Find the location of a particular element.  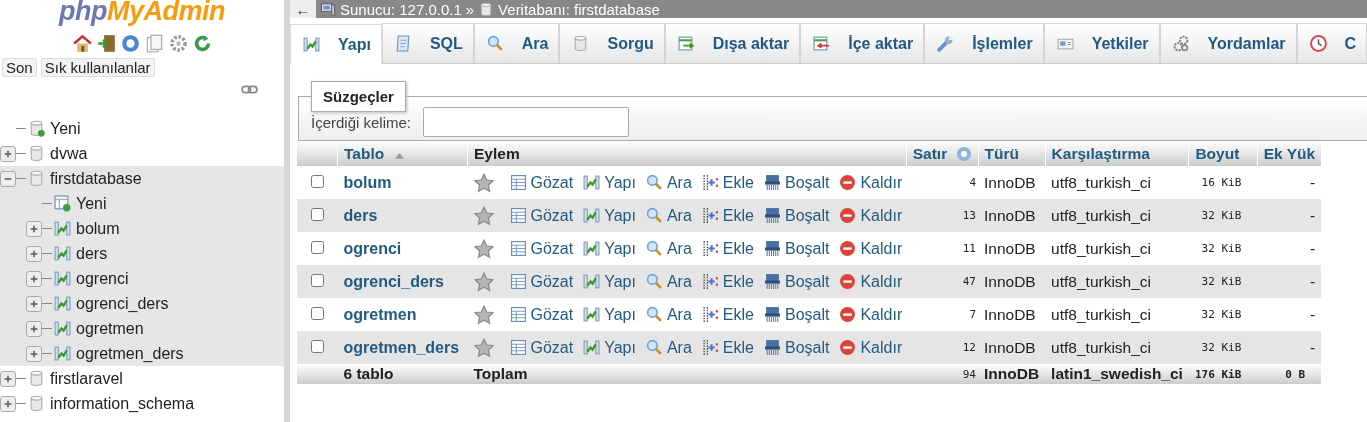

tab: Sorgu is located at coordinates (612, 43).